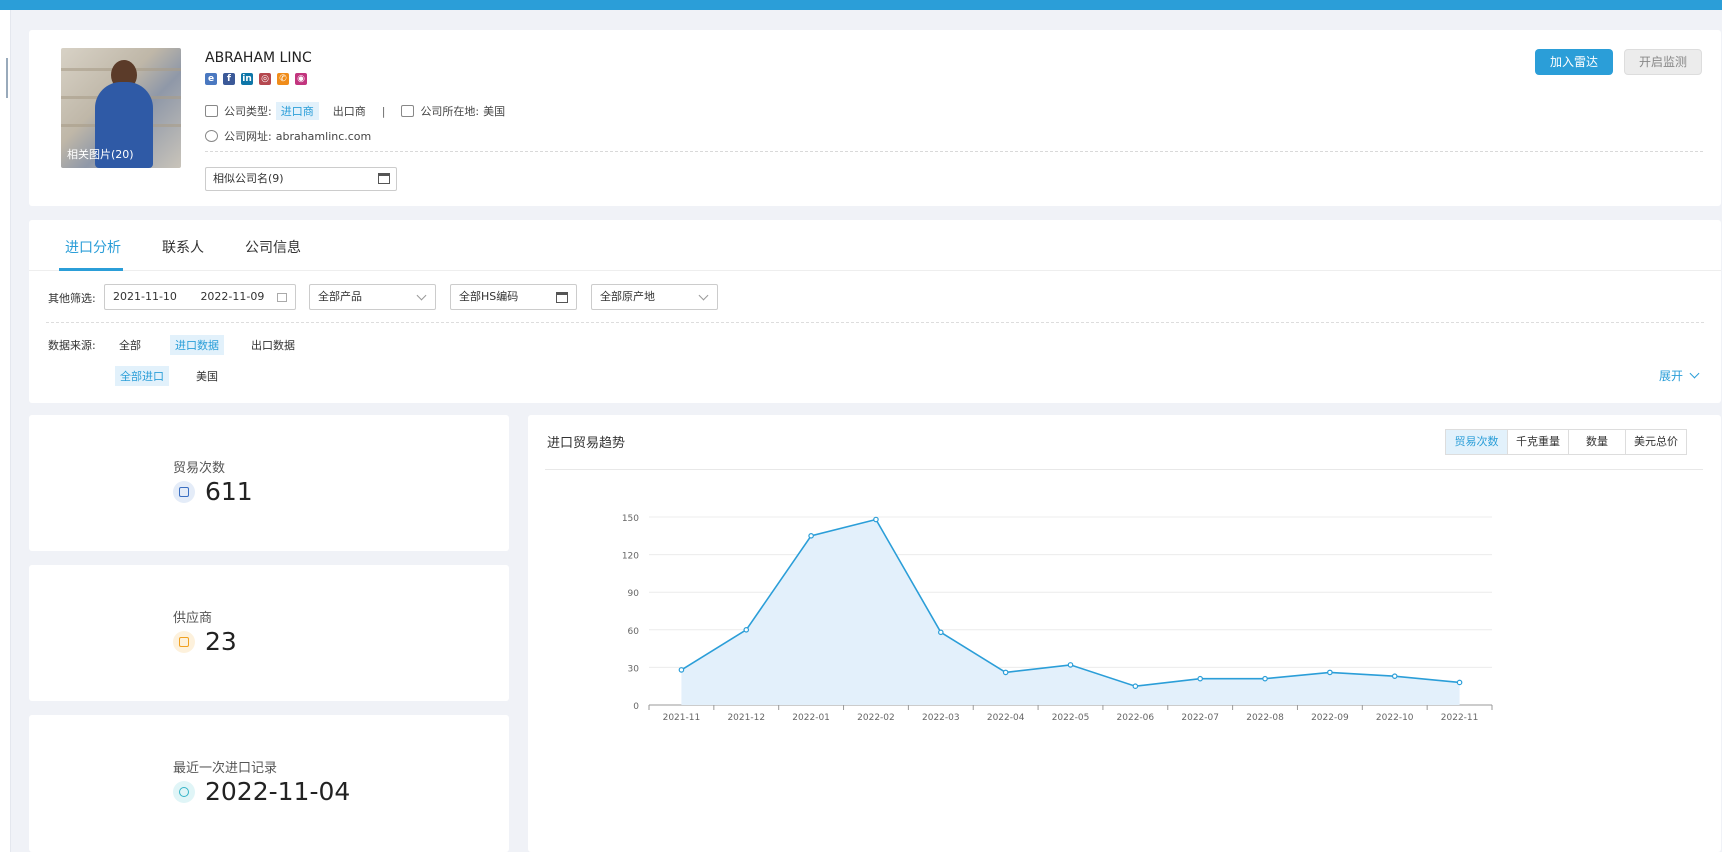 The image size is (1722, 852). I want to click on website-row: 公司网址: abrahamlinc.com, so click(288, 136).